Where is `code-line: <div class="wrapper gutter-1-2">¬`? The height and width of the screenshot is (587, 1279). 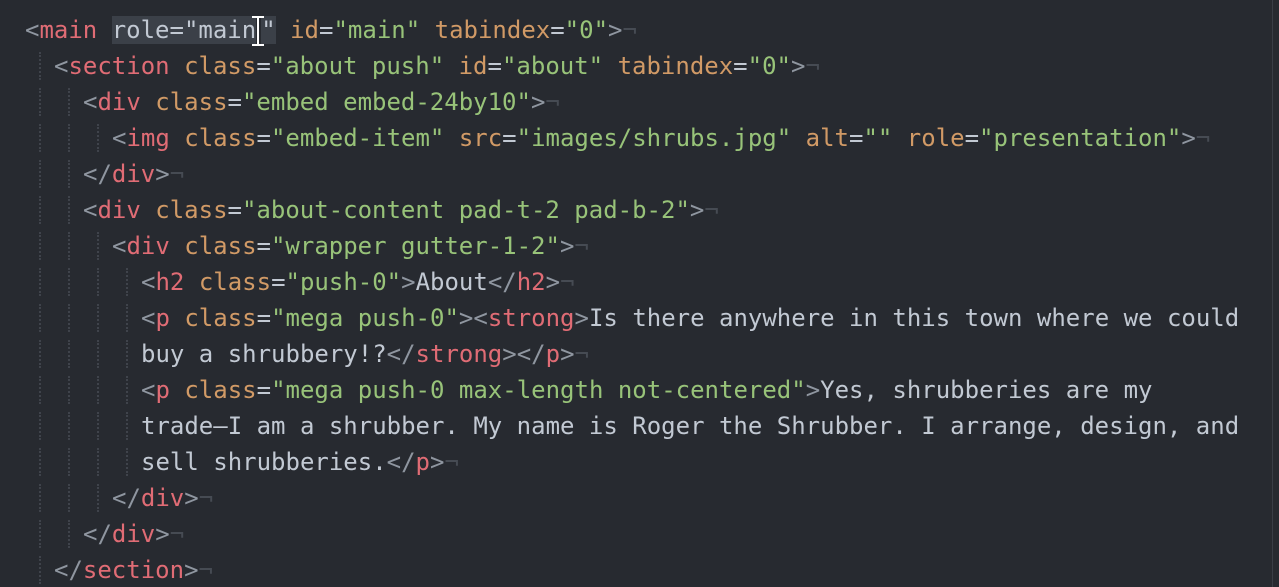 code-line: <div class="wrapper gutter-1-2">¬ is located at coordinates (350, 246).